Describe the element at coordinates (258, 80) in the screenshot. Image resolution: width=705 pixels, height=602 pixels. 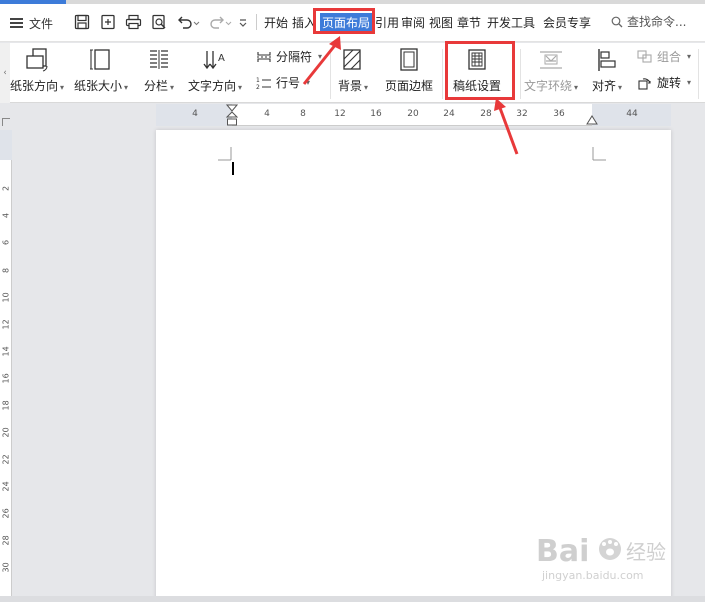
I see `svg-text: 1` at that location.